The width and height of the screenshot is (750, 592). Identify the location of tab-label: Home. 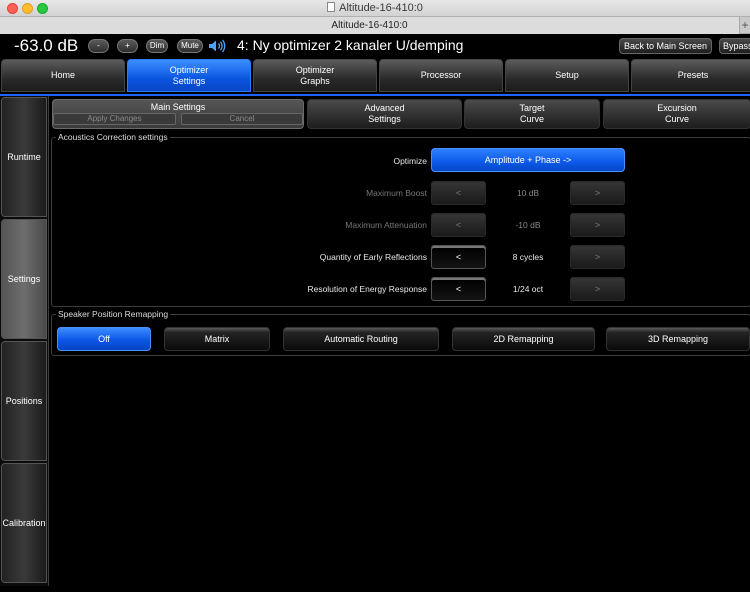
(62, 75).